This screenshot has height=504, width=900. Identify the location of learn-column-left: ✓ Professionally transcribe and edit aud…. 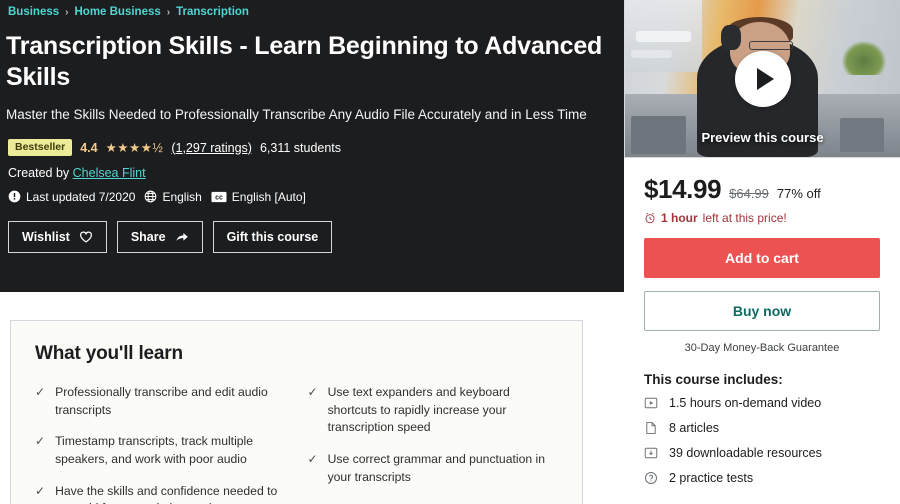
(160, 444).